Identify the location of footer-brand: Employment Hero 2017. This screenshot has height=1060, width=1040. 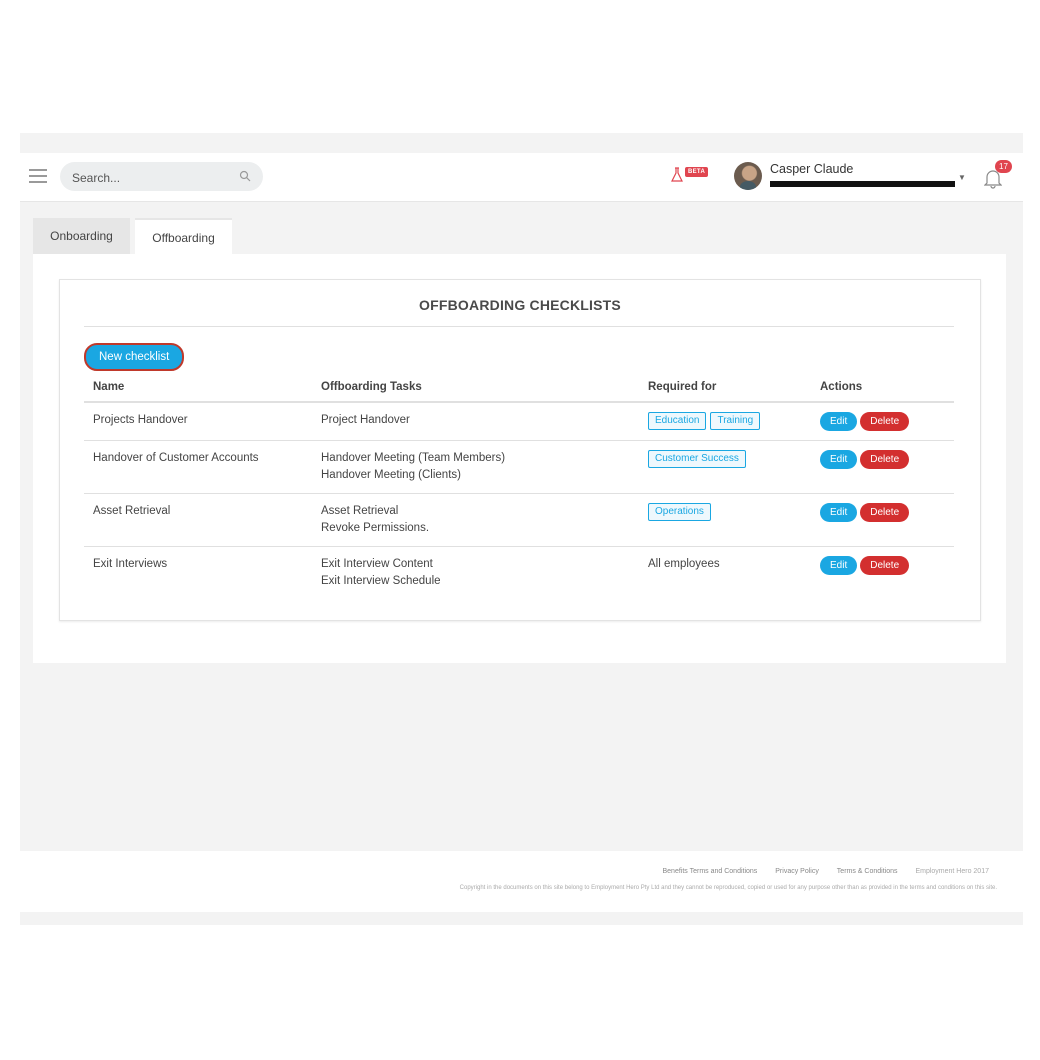
(952, 871).